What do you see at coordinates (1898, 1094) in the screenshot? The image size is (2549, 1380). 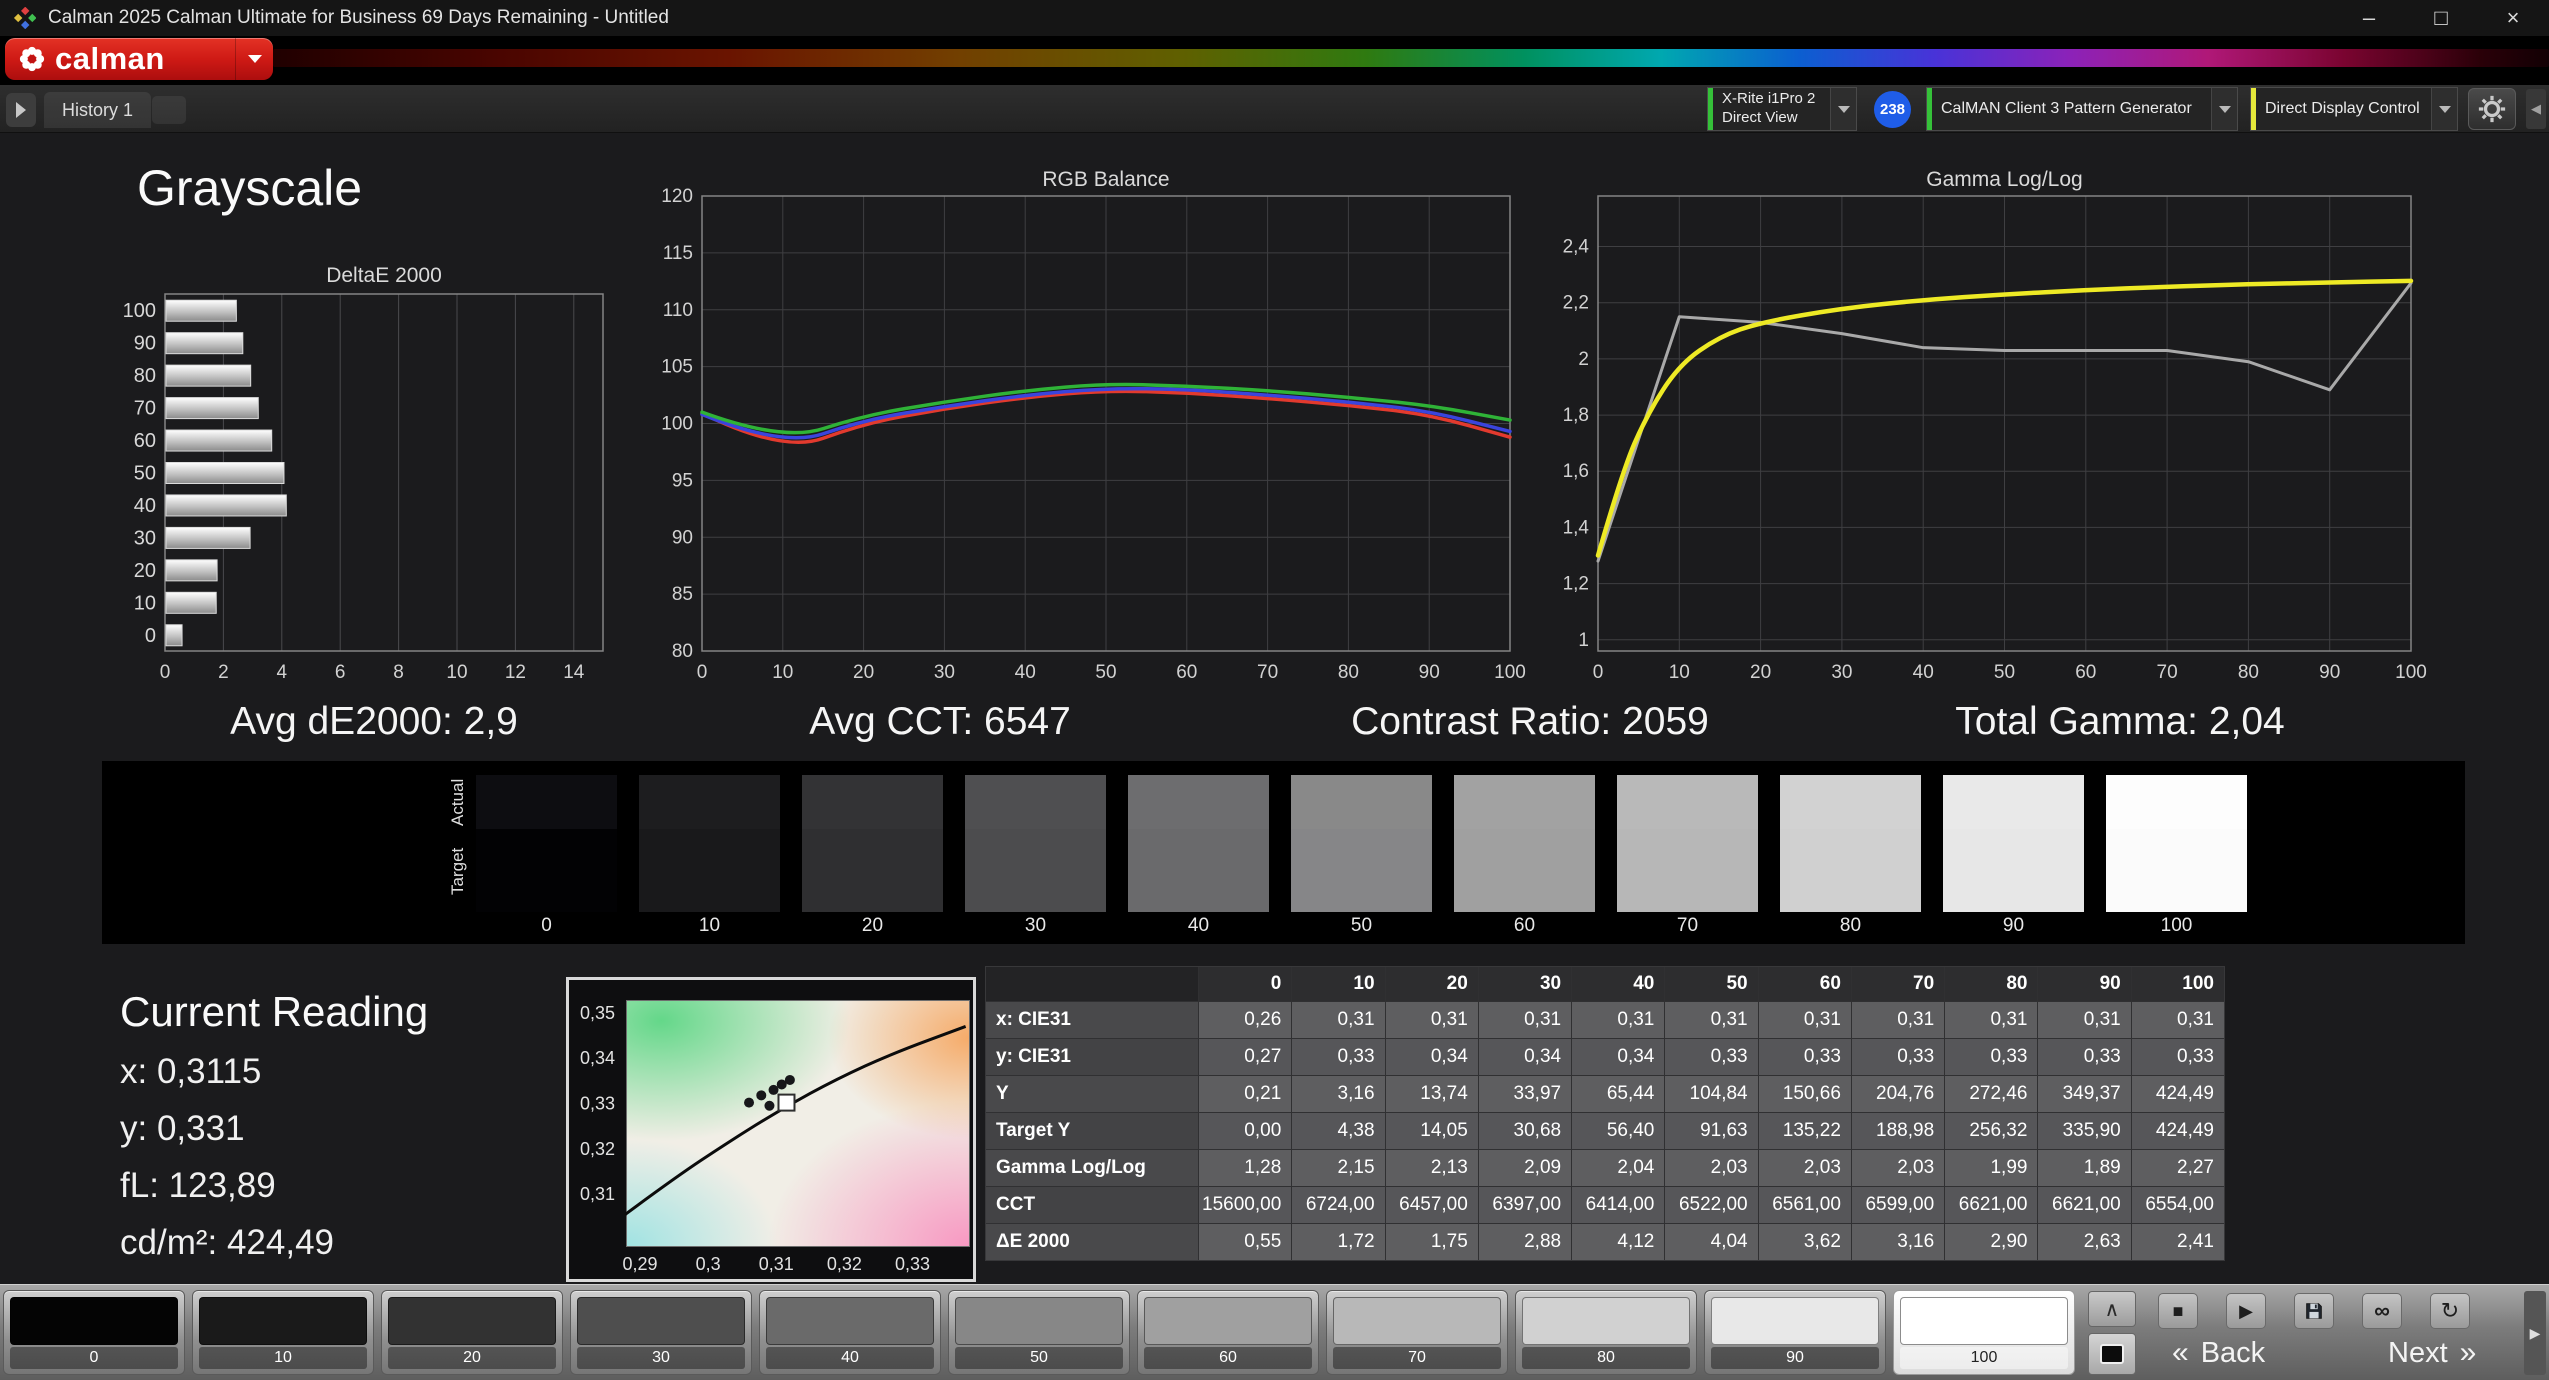 I see `table-cell: 204,76` at bounding box center [1898, 1094].